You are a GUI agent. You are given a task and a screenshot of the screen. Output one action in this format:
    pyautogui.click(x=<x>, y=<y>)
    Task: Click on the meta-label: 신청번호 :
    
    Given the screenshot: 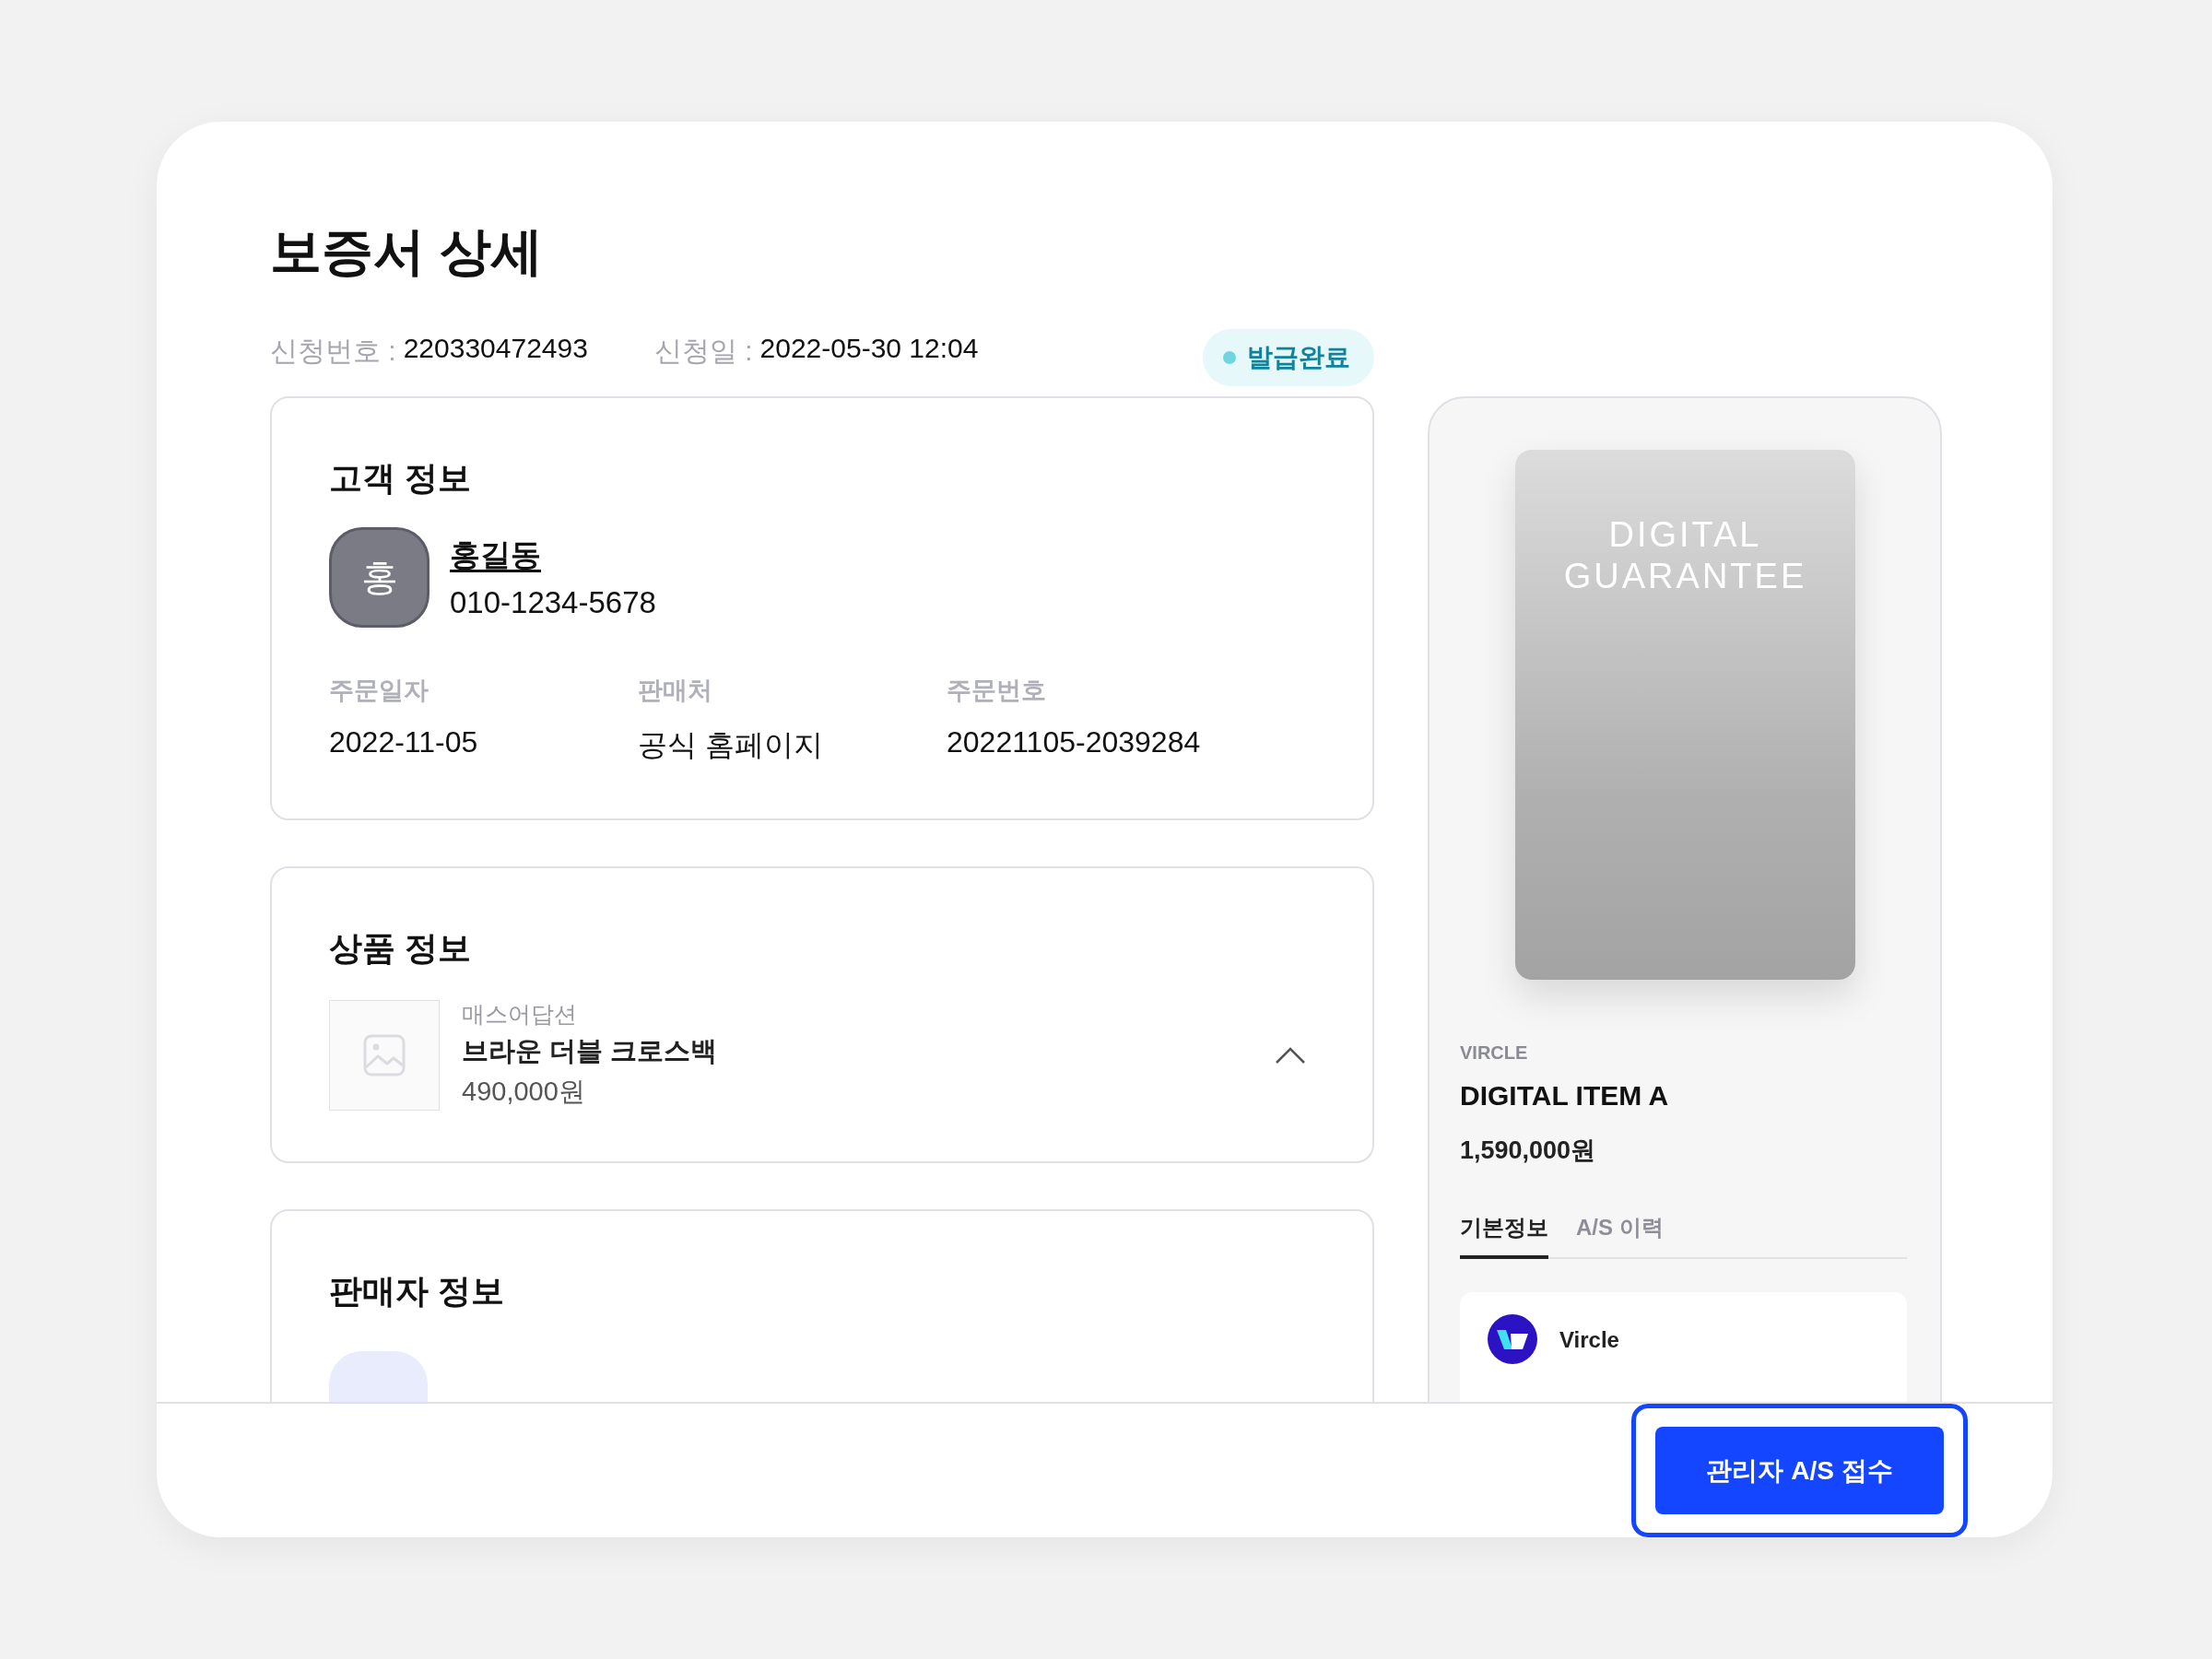 What is the action you would take?
    pyautogui.click(x=333, y=351)
    